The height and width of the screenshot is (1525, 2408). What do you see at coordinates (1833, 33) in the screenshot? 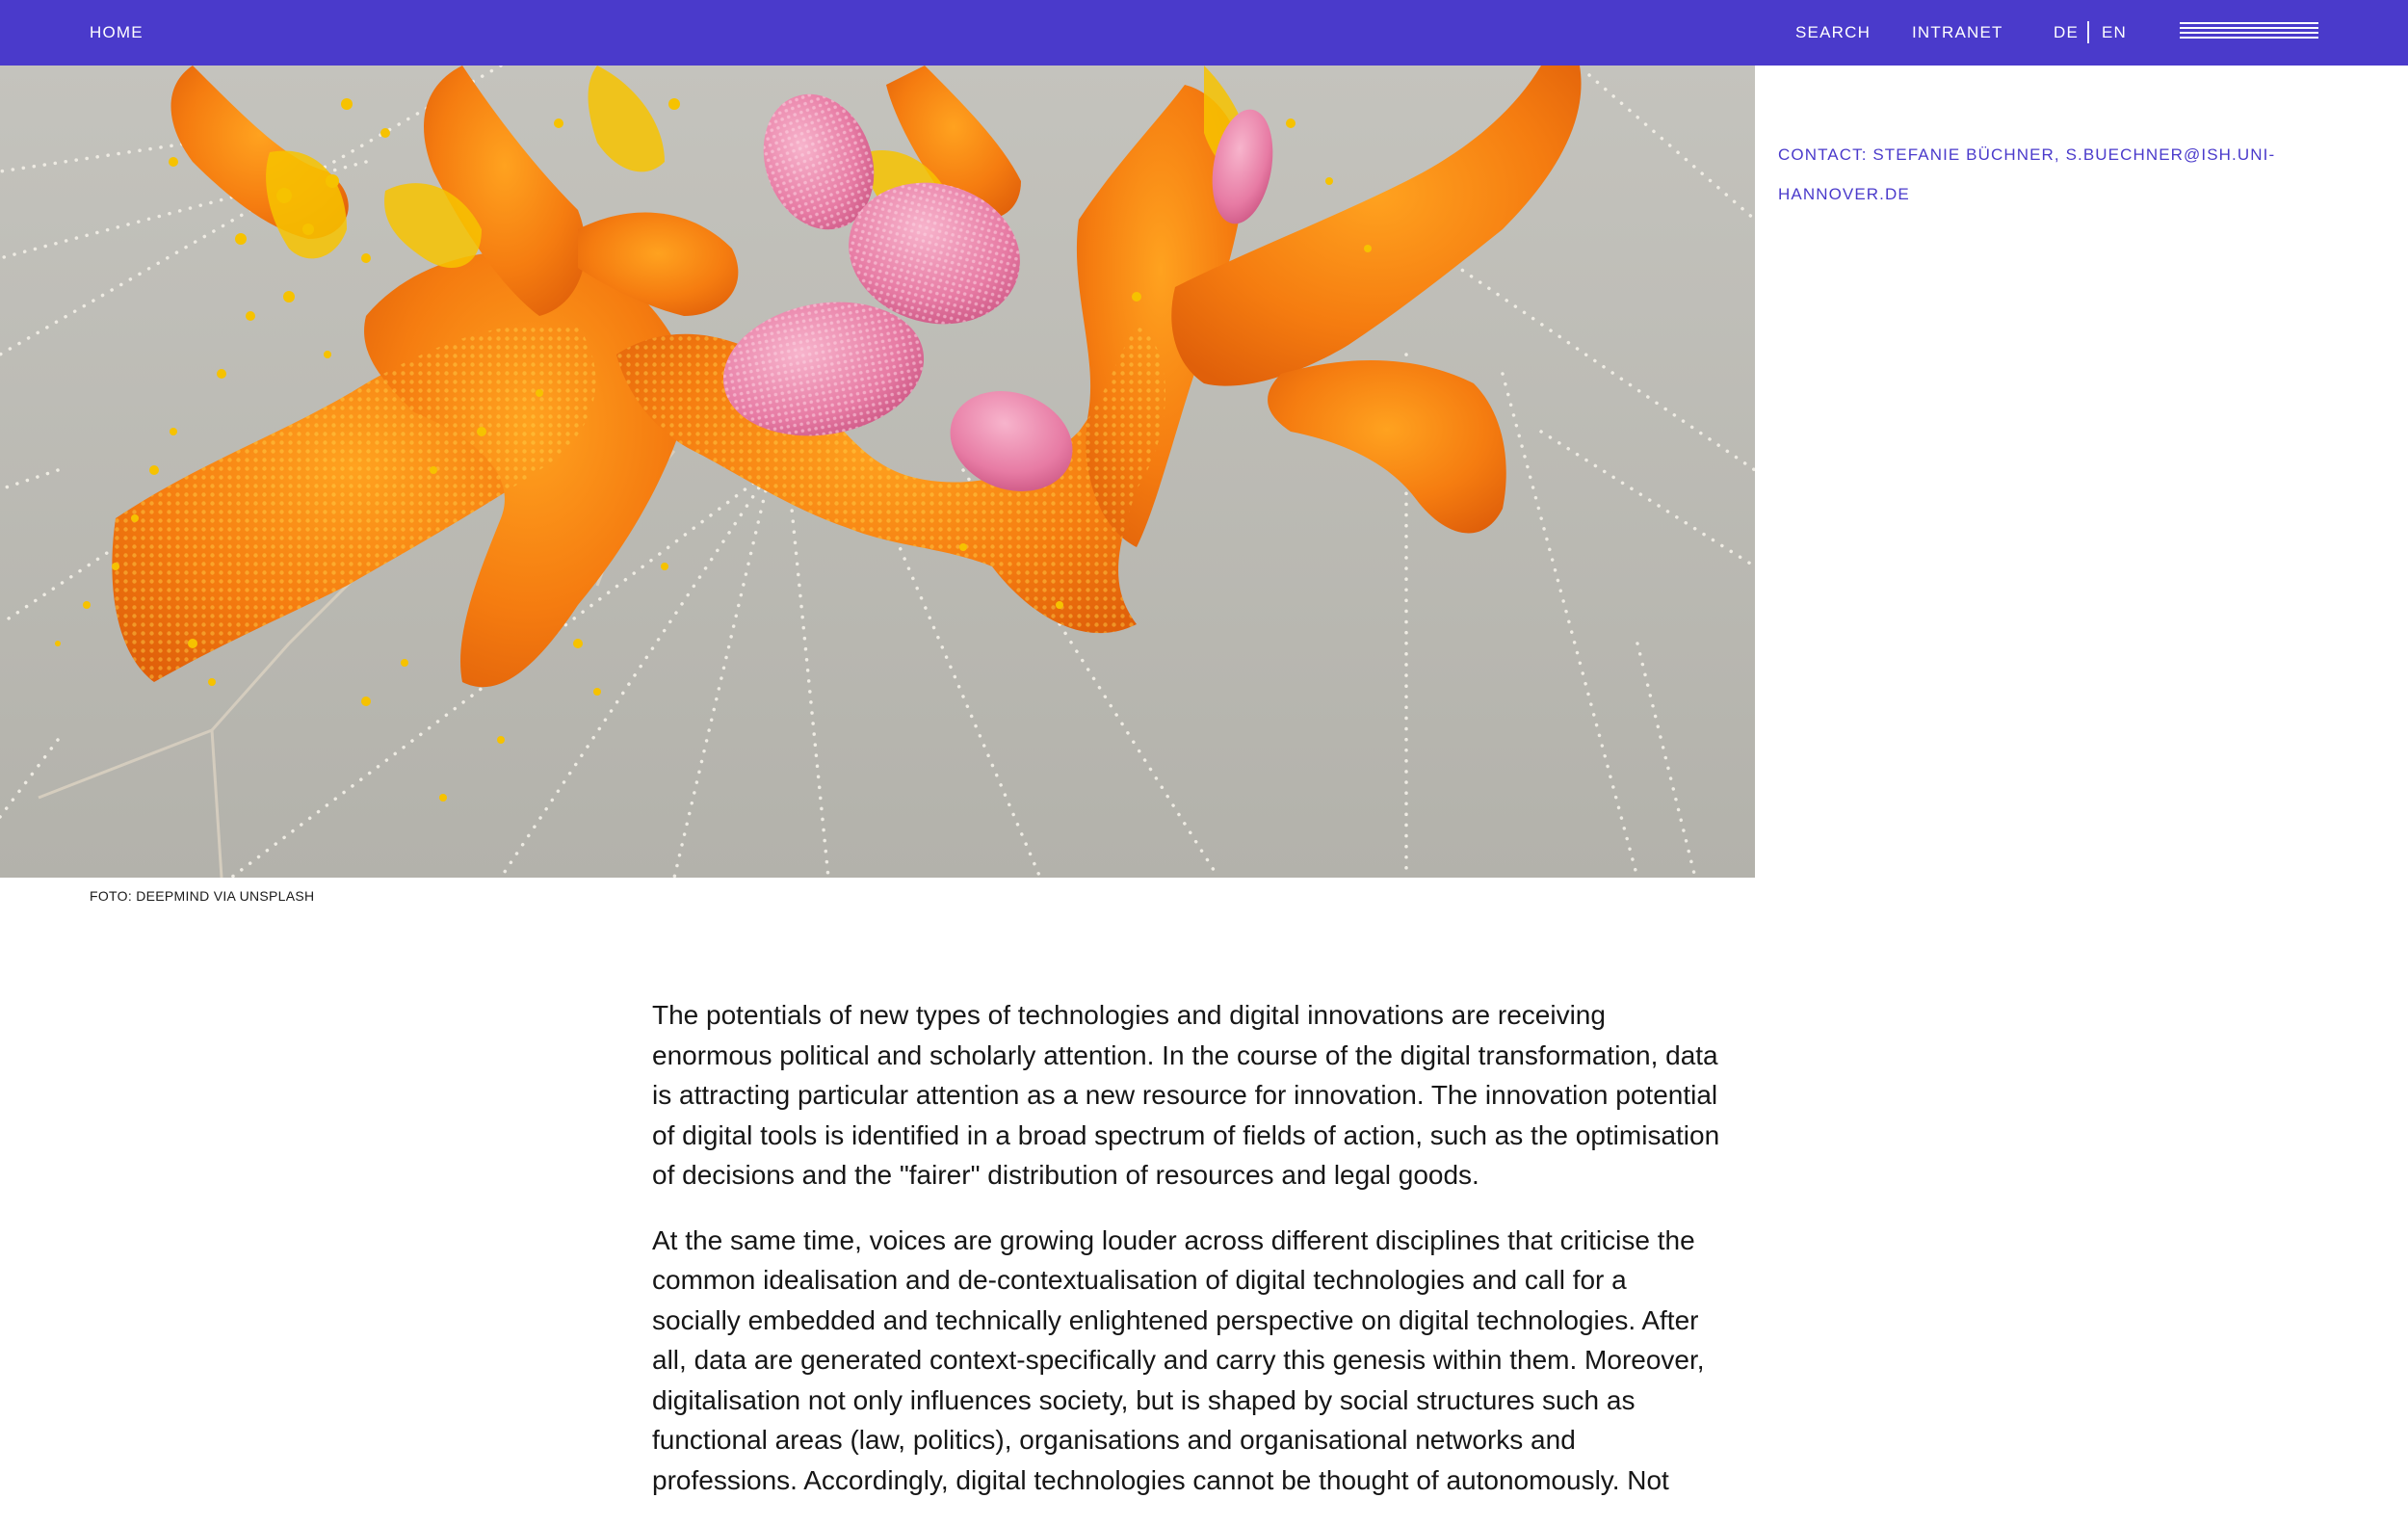
I see `nav-search-link: SEARCH` at bounding box center [1833, 33].